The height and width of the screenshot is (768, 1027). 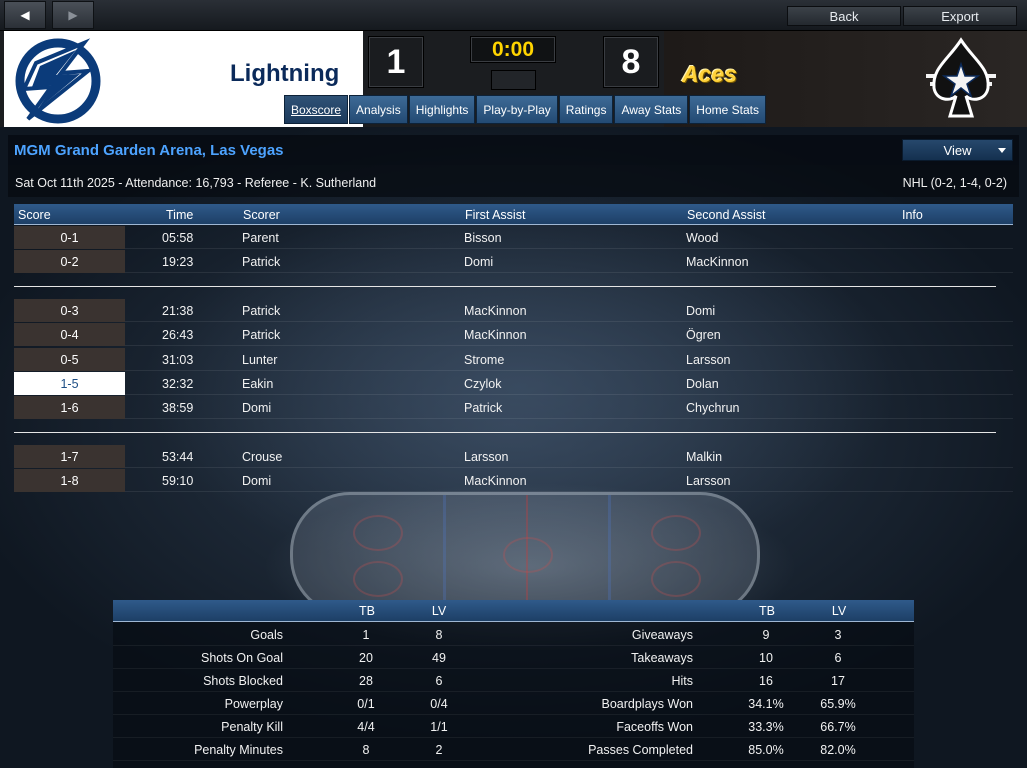 What do you see at coordinates (439, 727) in the screenshot?
I see `stat-away-value: 1/1` at bounding box center [439, 727].